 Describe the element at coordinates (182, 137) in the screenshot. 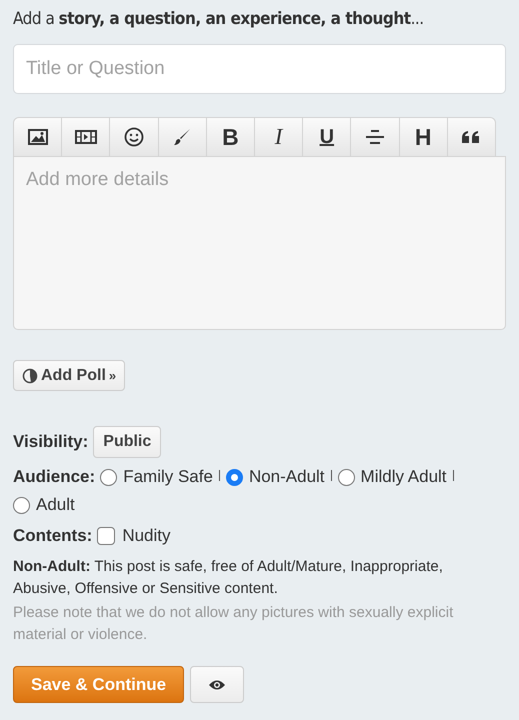

I see `brush-icon` at that location.